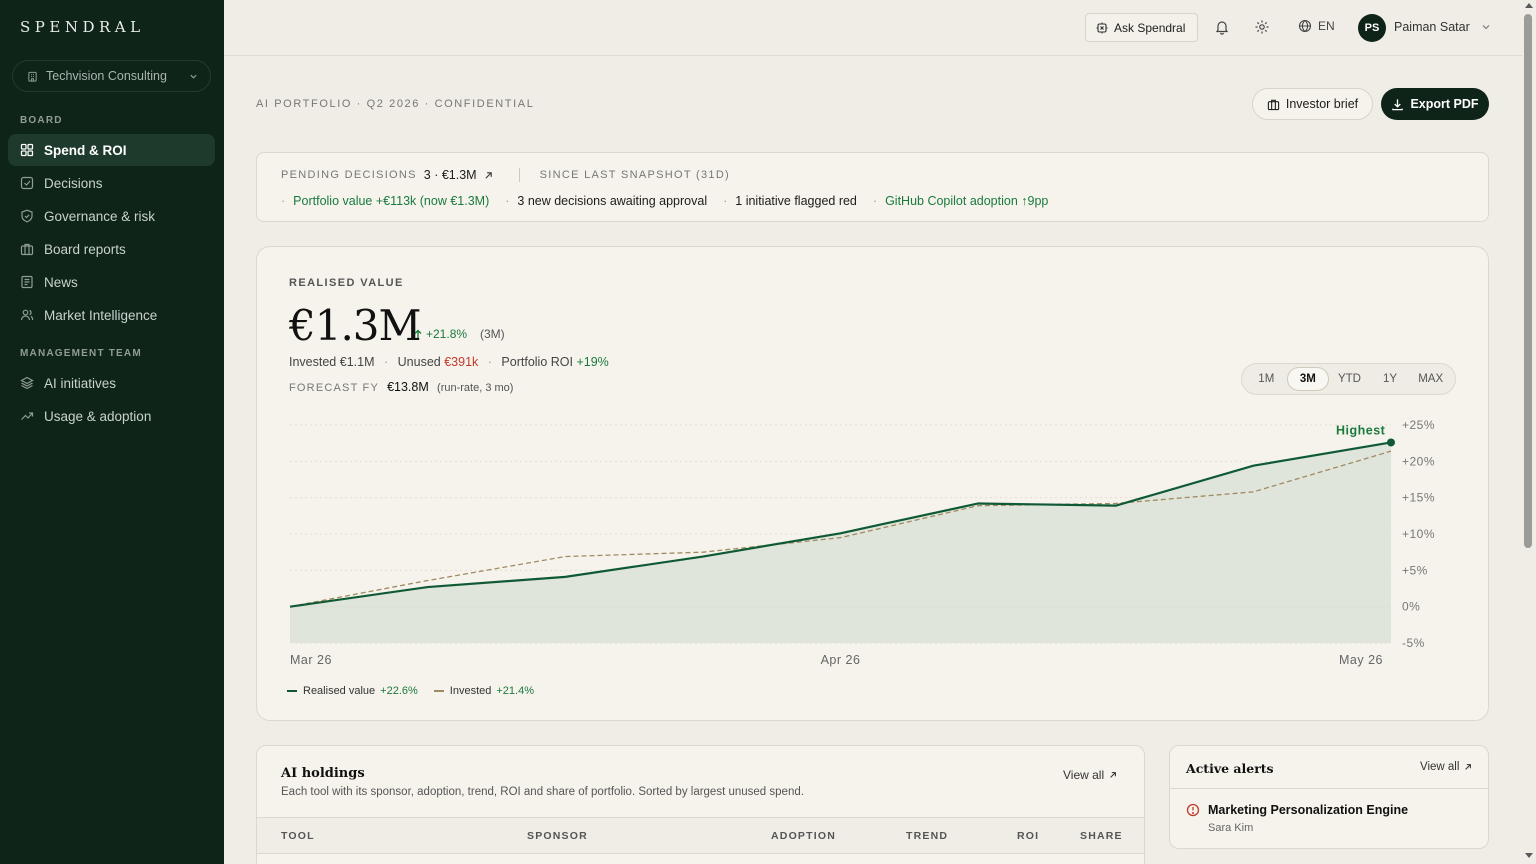 The image size is (1536, 864). I want to click on column-header-tool: TOOL, so click(298, 836).